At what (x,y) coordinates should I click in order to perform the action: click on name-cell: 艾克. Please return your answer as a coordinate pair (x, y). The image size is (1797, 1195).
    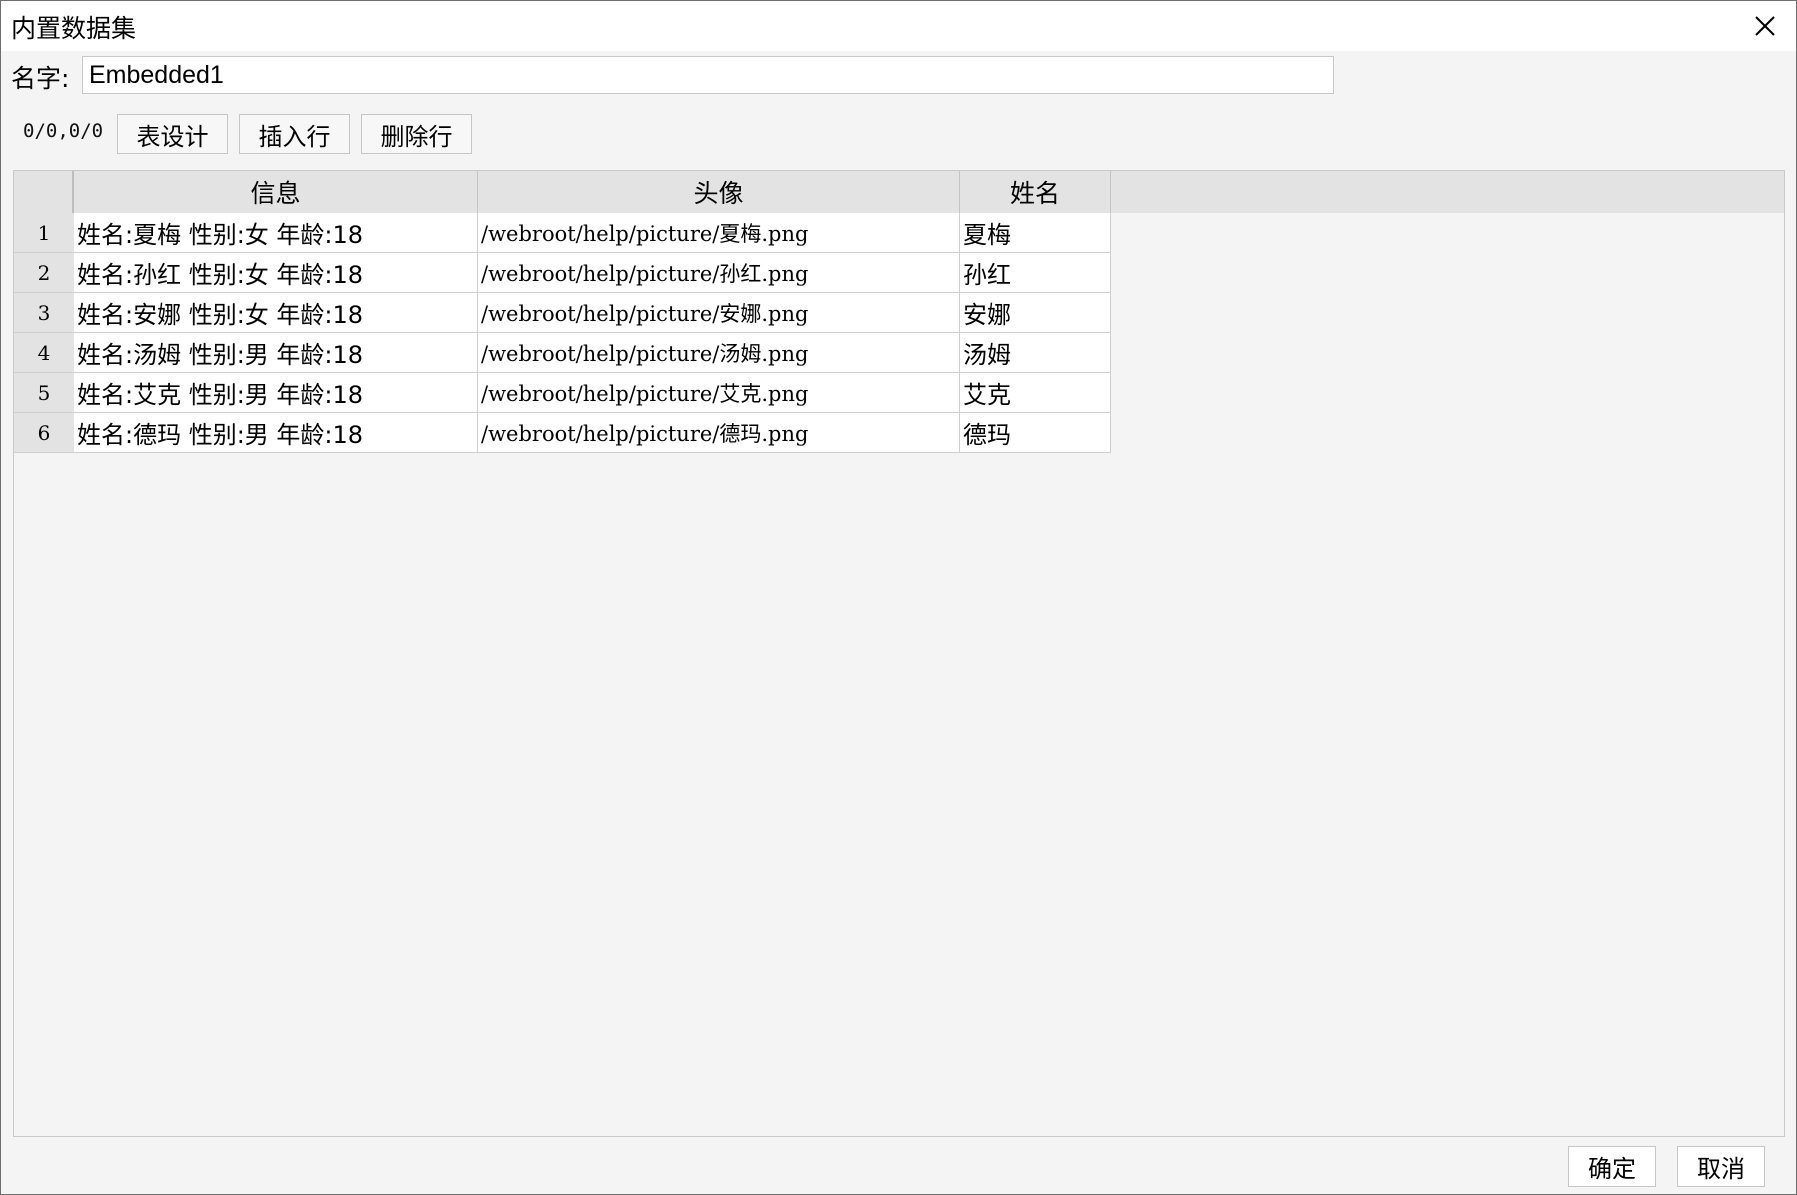
    Looking at the image, I should click on (1035, 393).